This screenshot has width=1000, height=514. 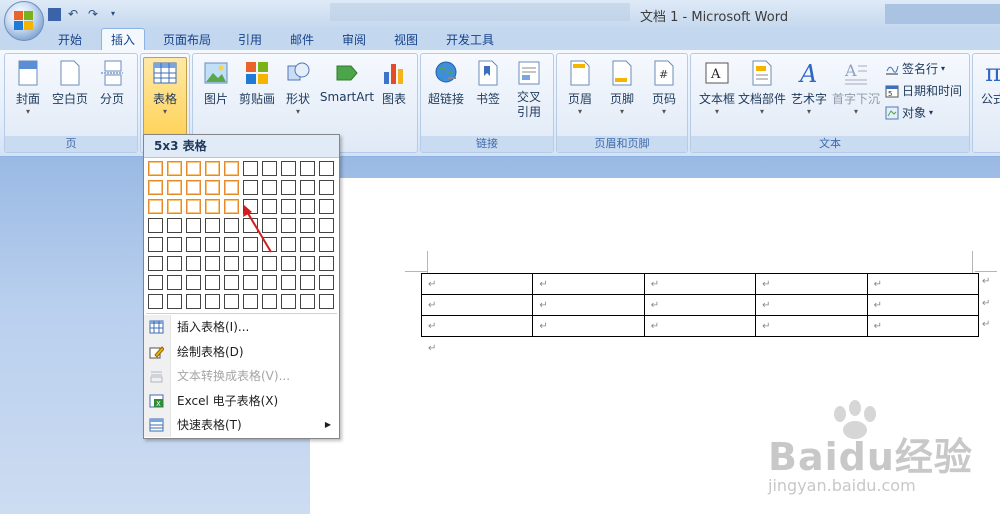 What do you see at coordinates (762, 87) in the screenshot?
I see `quick-parts-button: 文档部件 ▾` at bounding box center [762, 87].